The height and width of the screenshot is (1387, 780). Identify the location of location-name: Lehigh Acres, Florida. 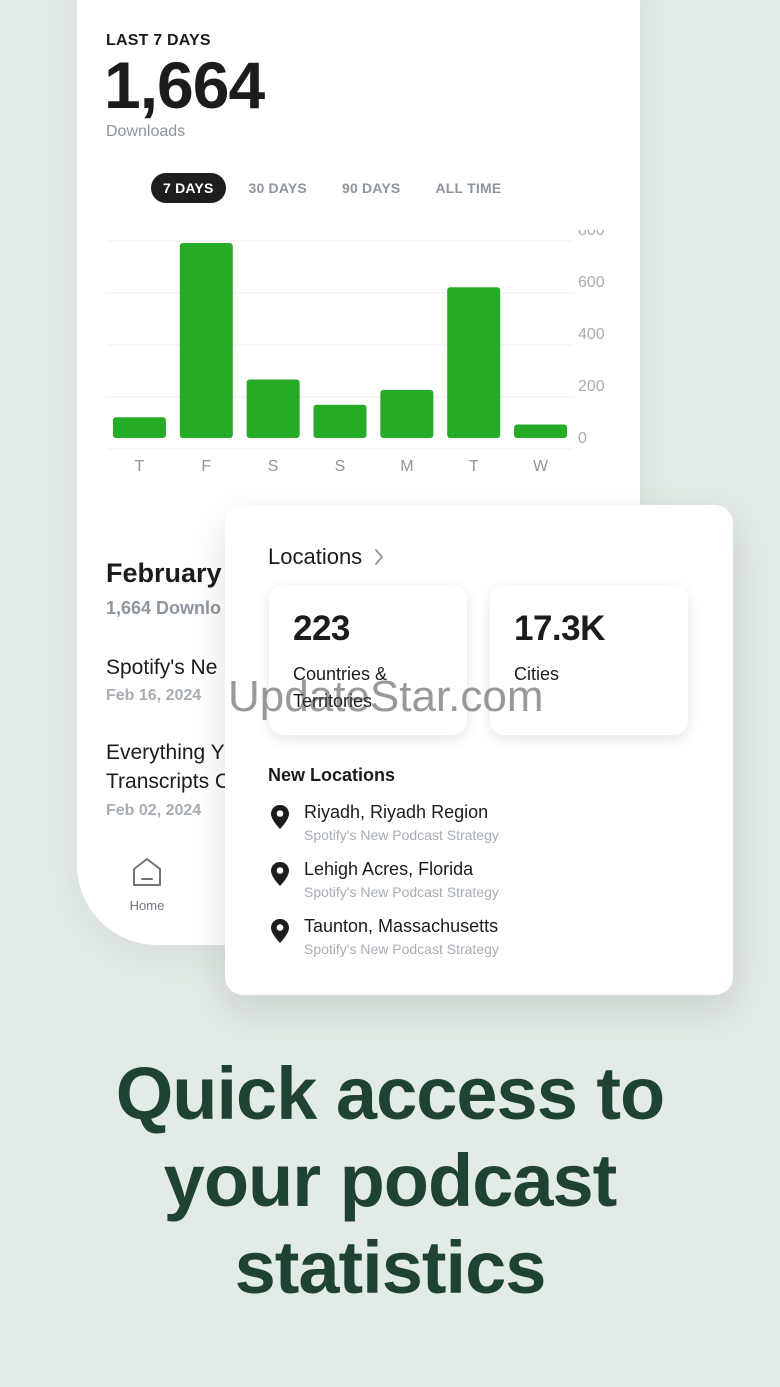
(389, 869).